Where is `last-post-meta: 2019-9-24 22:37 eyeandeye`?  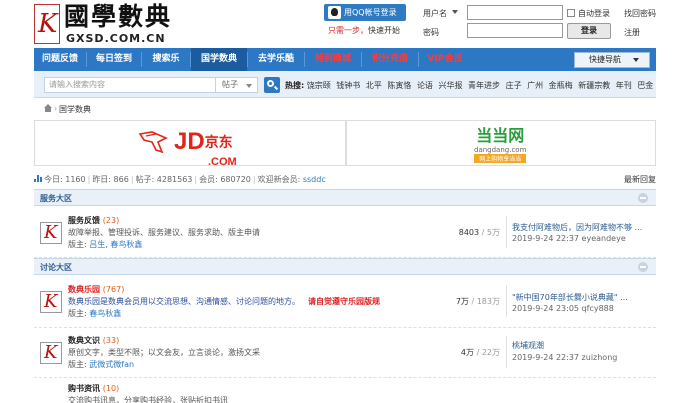
last-post-meta: 2019-9-24 22:37 eyeandeye is located at coordinates (569, 238).